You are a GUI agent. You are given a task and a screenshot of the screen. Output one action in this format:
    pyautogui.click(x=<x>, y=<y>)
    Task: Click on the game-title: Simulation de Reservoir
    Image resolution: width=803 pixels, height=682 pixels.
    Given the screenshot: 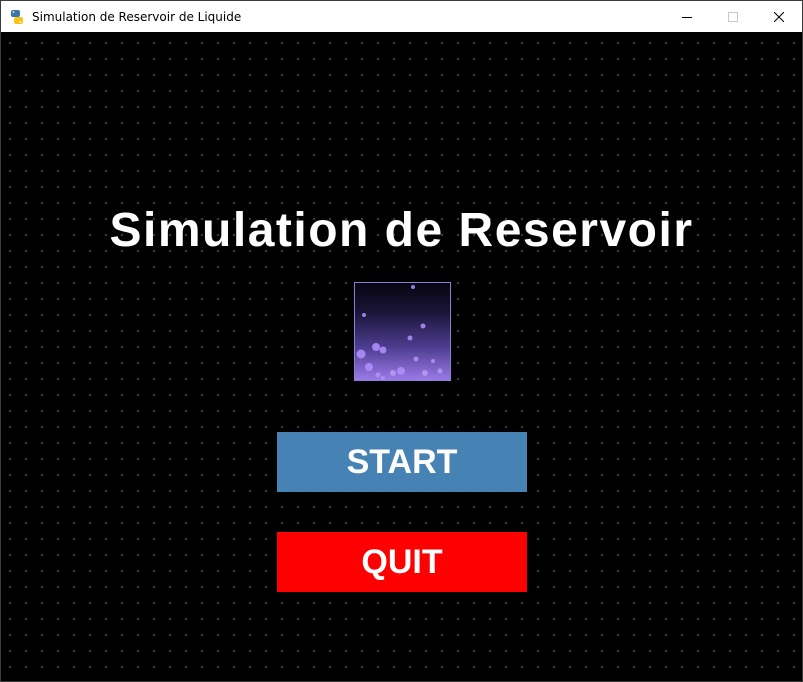 What is the action you would take?
    pyautogui.click(x=401, y=230)
    